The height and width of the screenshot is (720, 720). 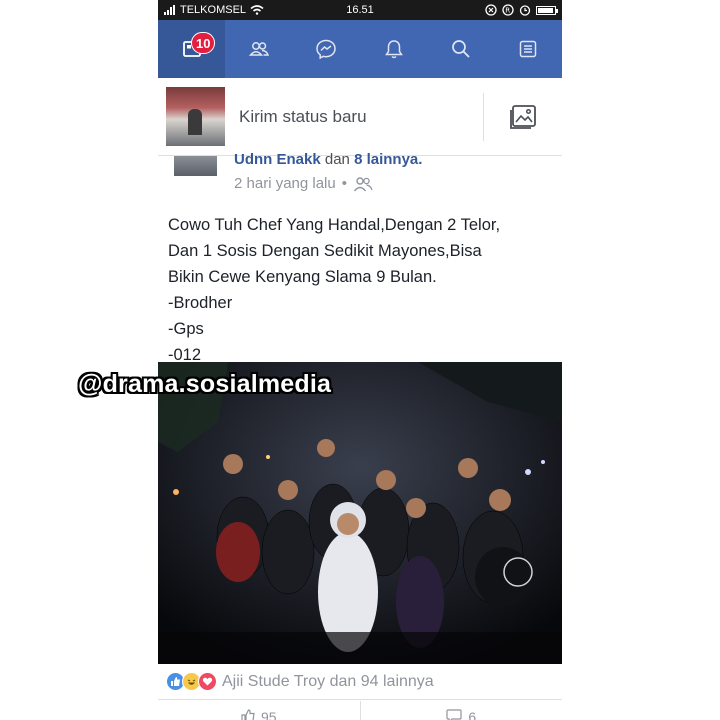 I want to click on alarm-icon, so click(x=525, y=10).